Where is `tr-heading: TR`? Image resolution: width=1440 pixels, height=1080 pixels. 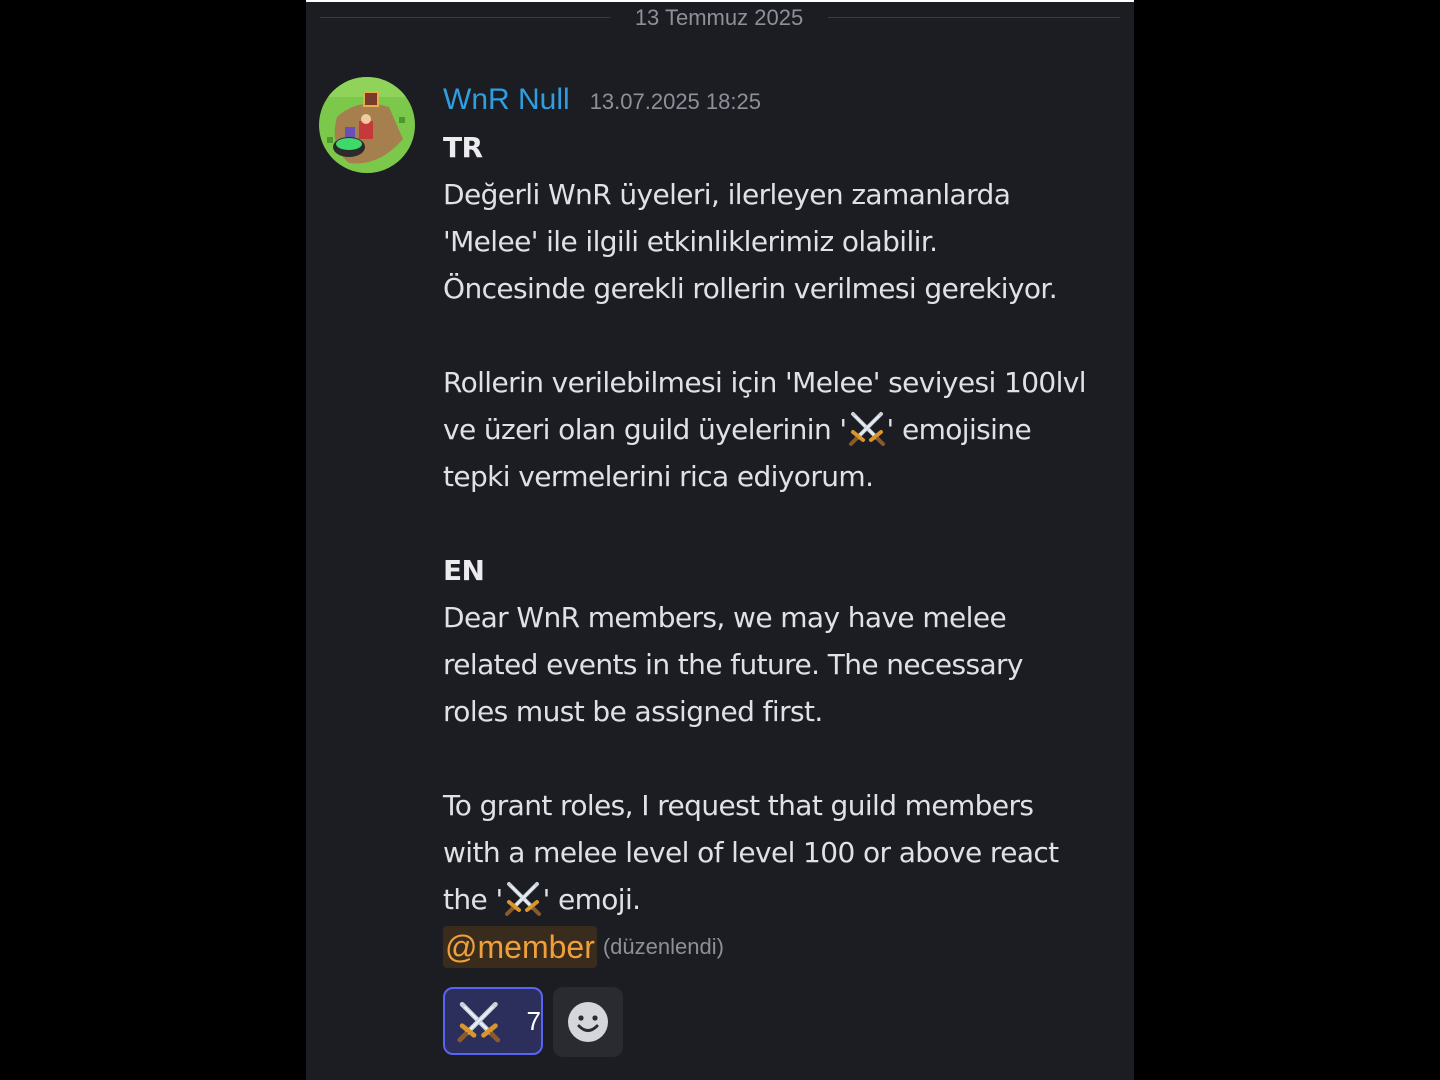
tr-heading: TR is located at coordinates (463, 147).